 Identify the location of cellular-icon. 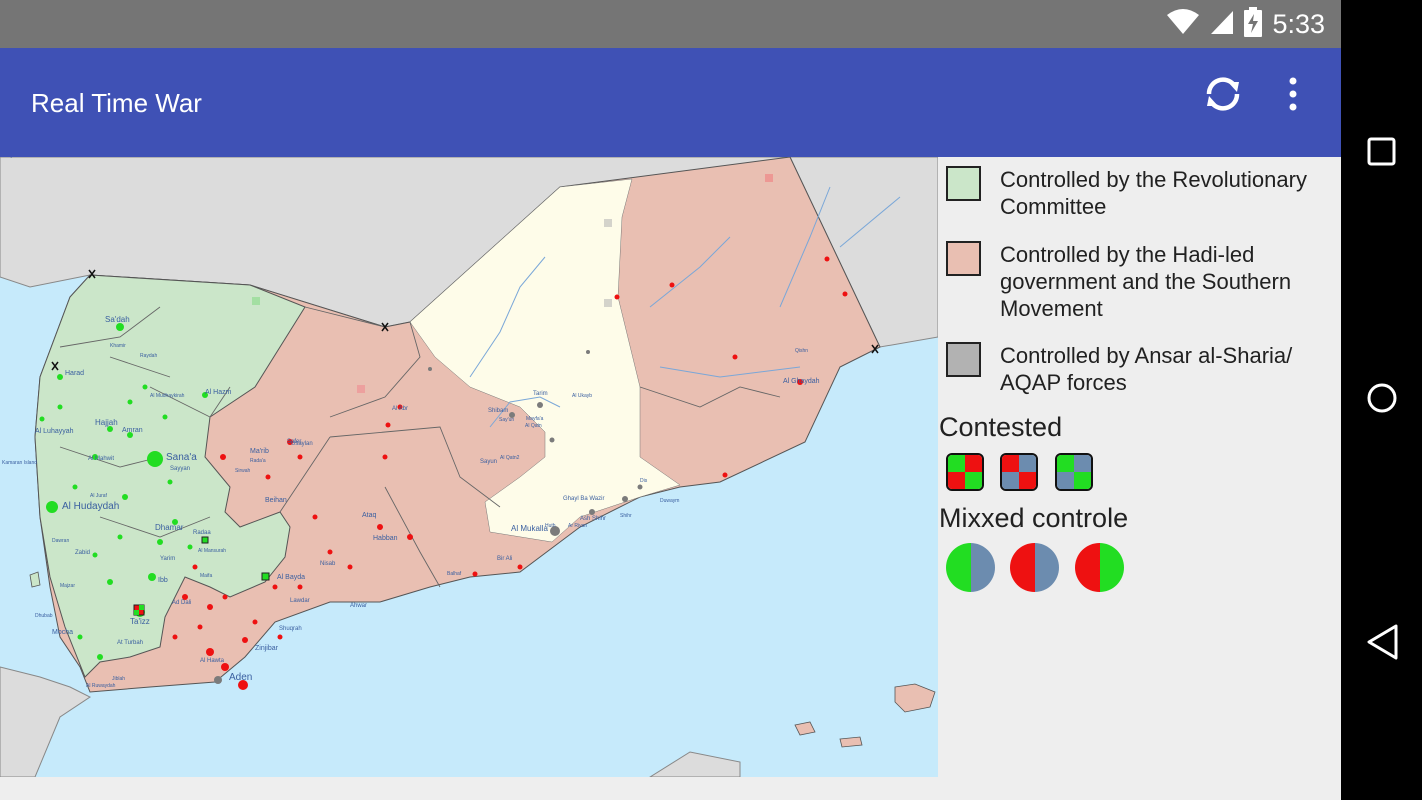
(1222, 24).